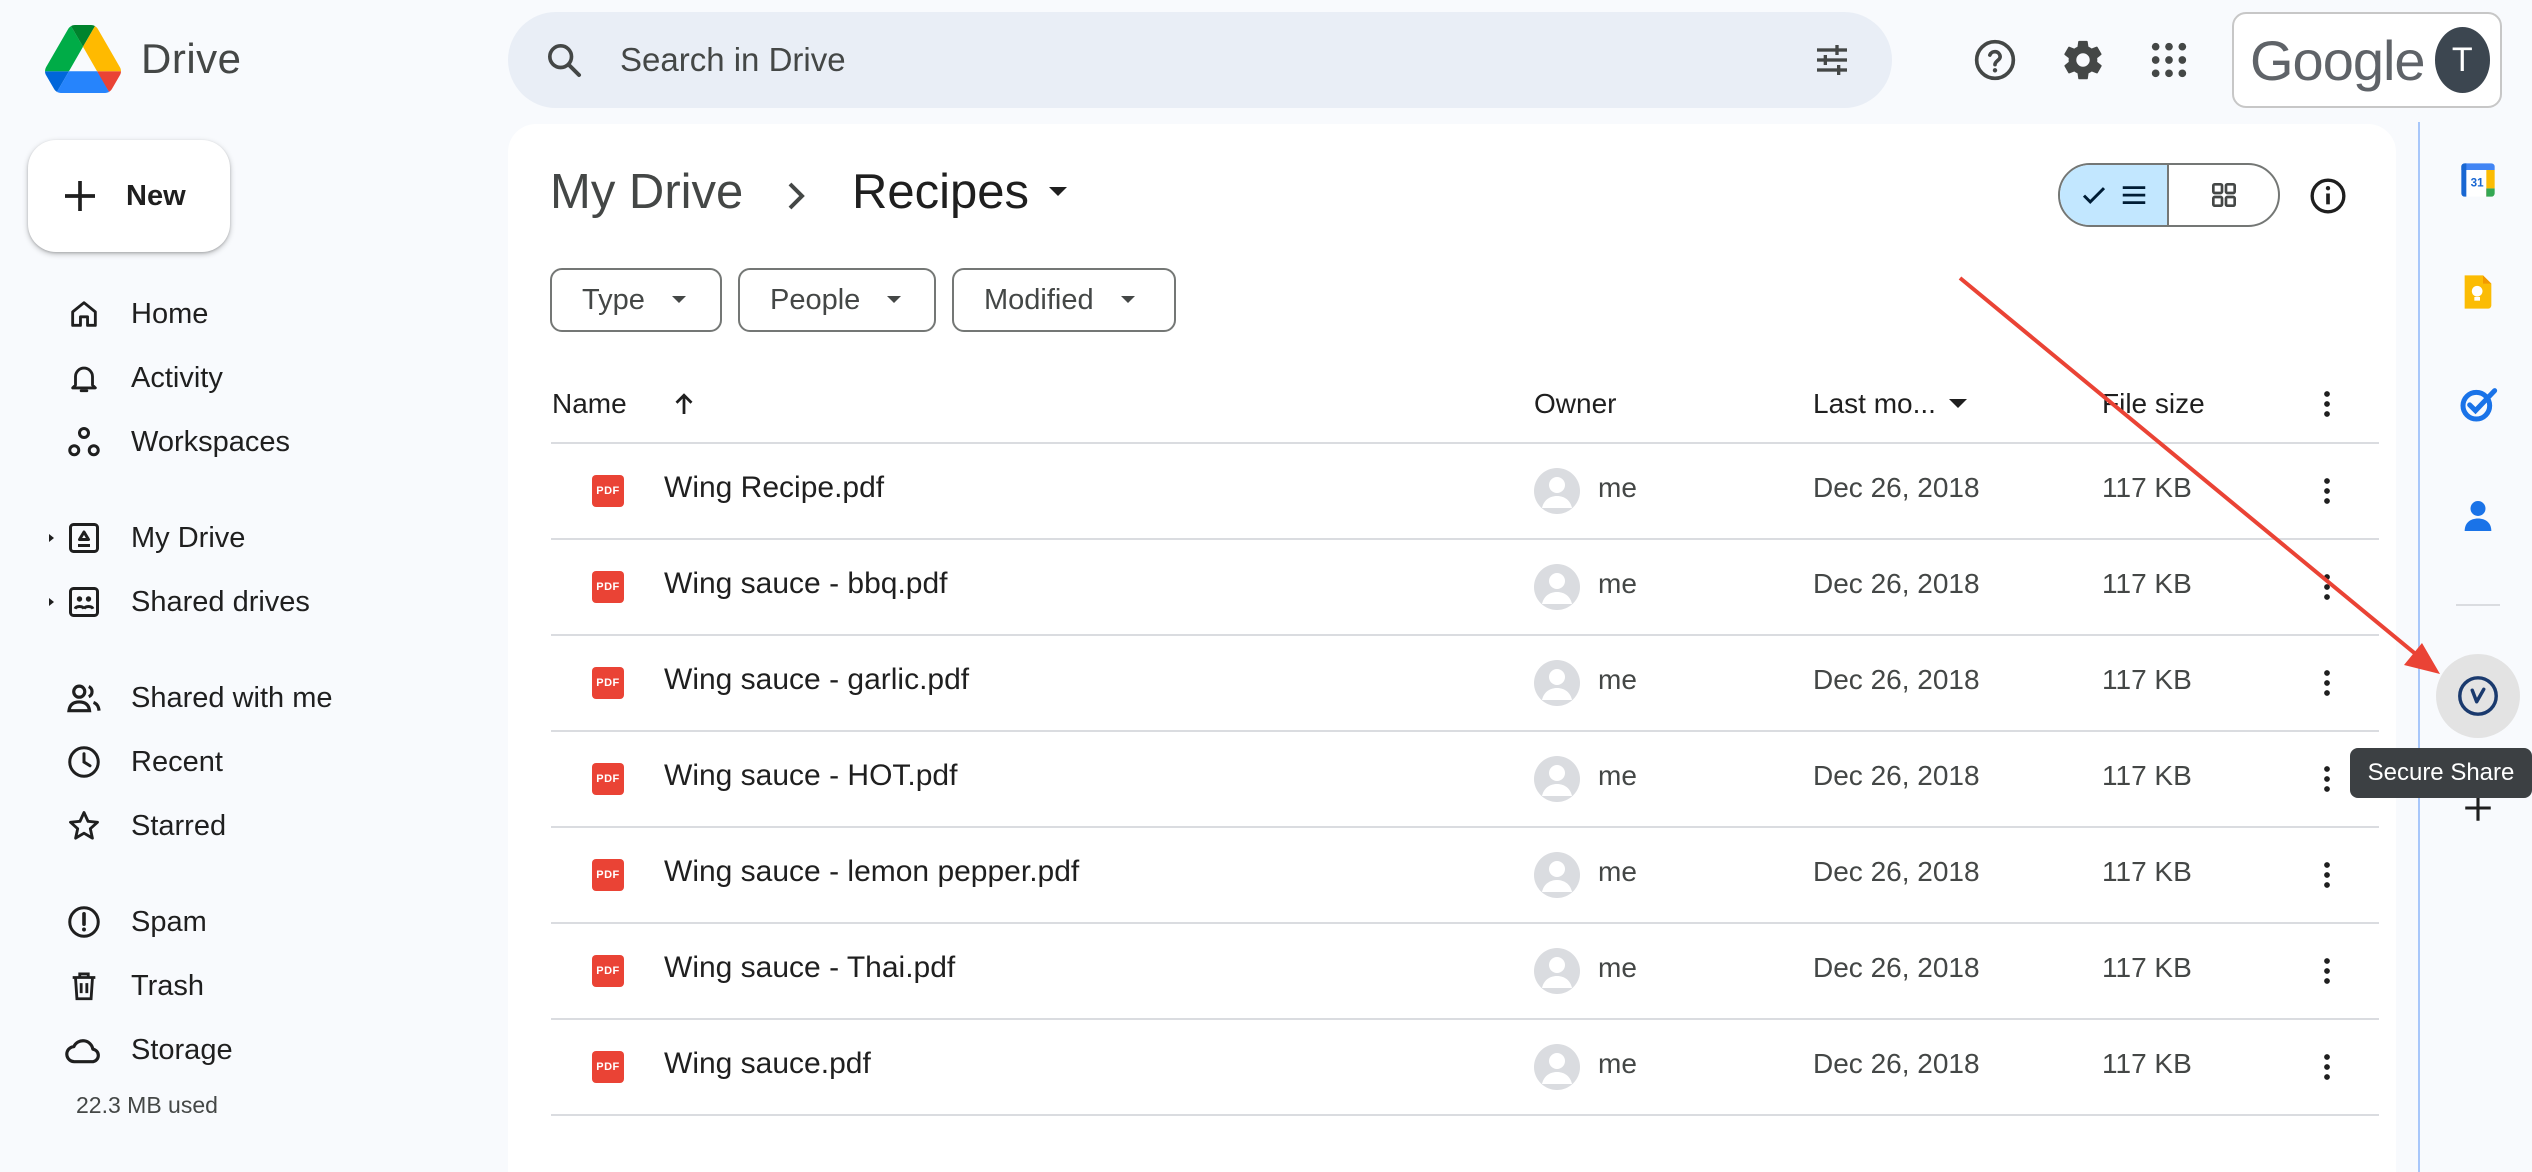 Image resolution: width=2532 pixels, height=1172 pixels. I want to click on grid-icon, so click(2223, 195).